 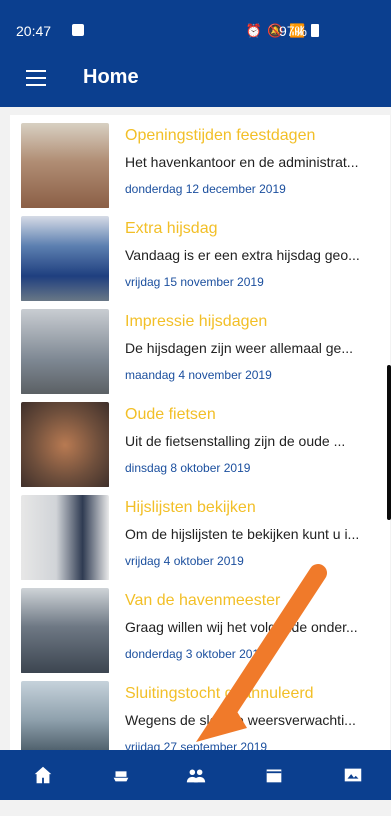 I want to click on calendar-icon, so click(x=274, y=776).